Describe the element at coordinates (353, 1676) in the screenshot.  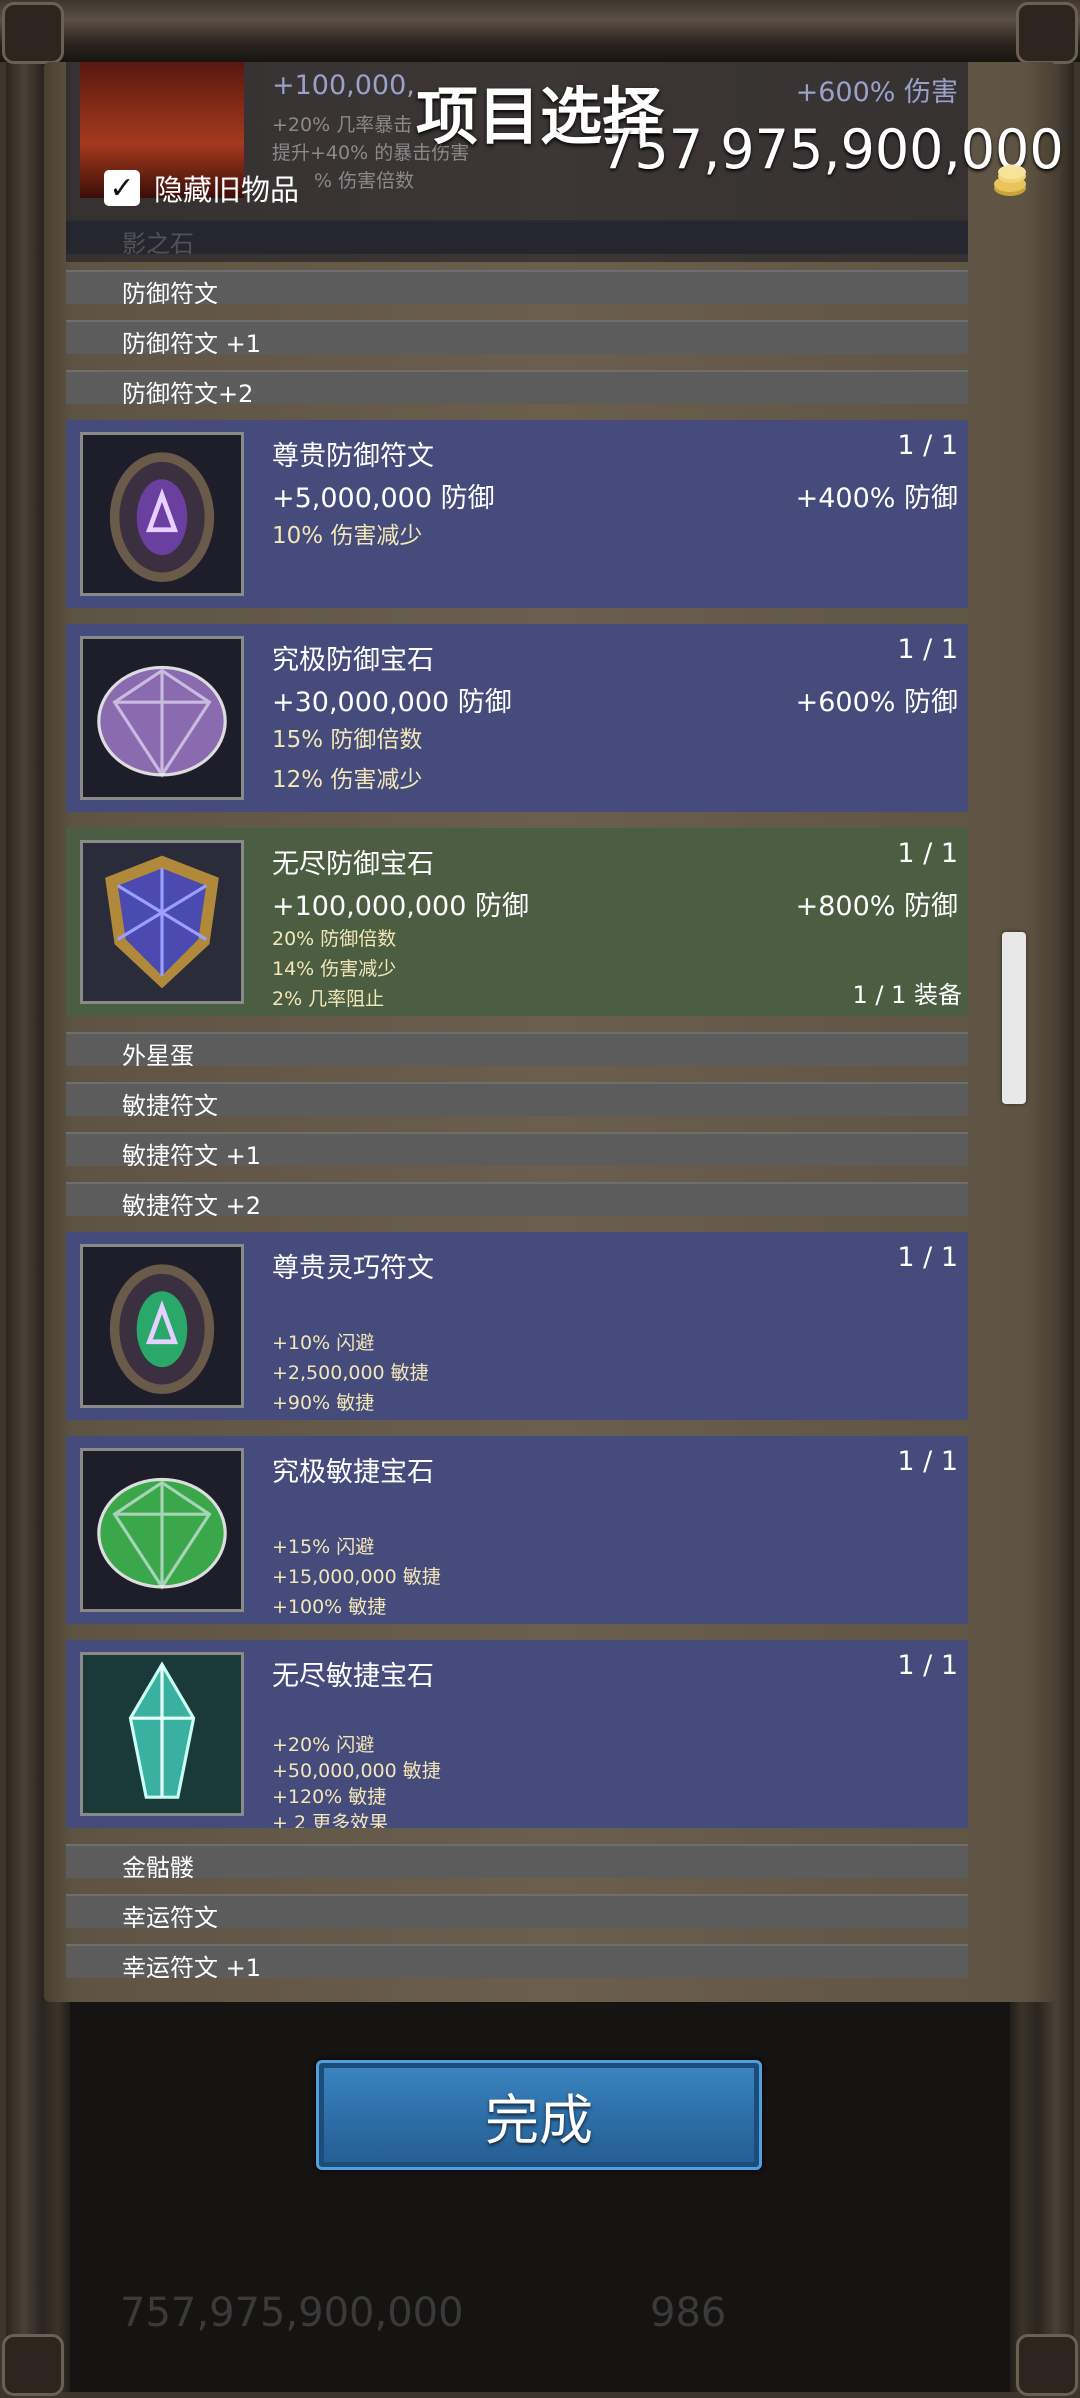
I see `item-name: 无尽敏捷宝石` at that location.